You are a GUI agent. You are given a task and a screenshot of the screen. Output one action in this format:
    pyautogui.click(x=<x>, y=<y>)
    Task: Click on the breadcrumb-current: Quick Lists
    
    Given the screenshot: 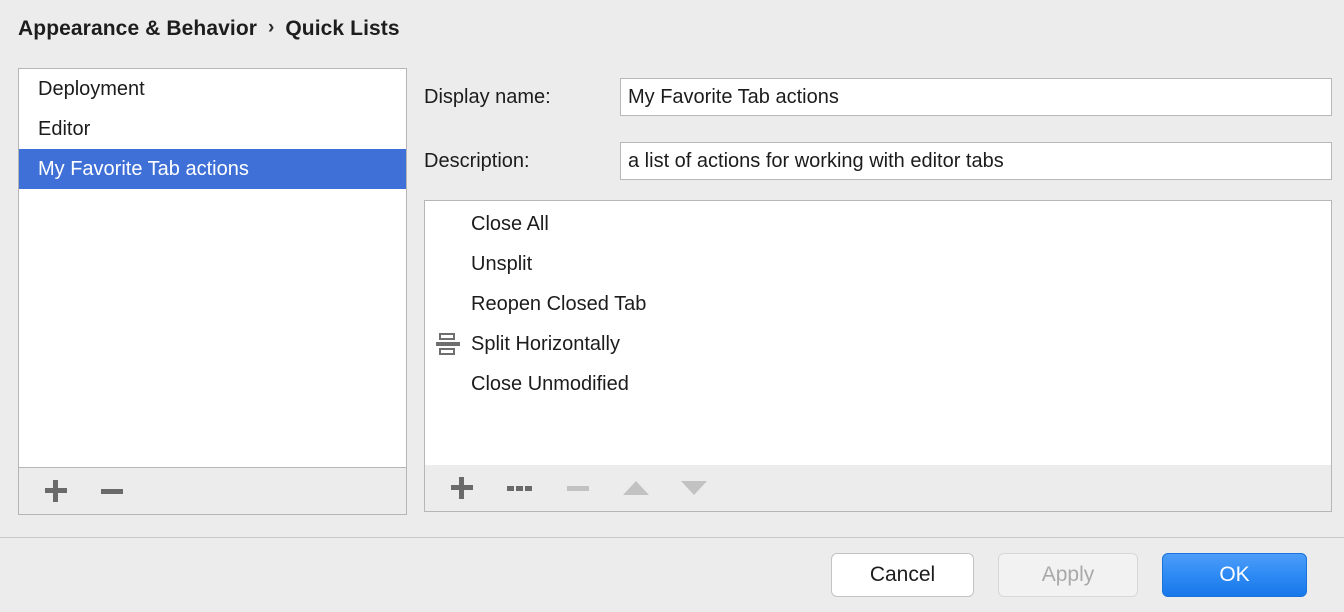 What is the action you would take?
    pyautogui.click(x=342, y=28)
    